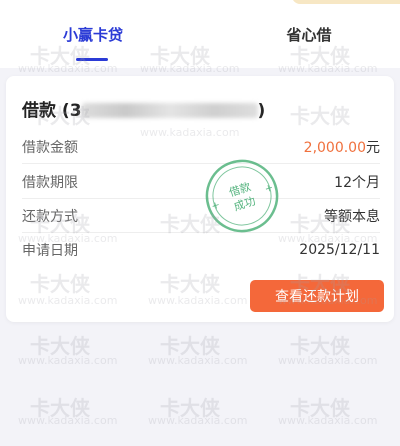 Image resolution: width=400 pixels, height=446 pixels. What do you see at coordinates (50, 147) in the screenshot?
I see `loan-amount-label: 借款金额` at bounding box center [50, 147].